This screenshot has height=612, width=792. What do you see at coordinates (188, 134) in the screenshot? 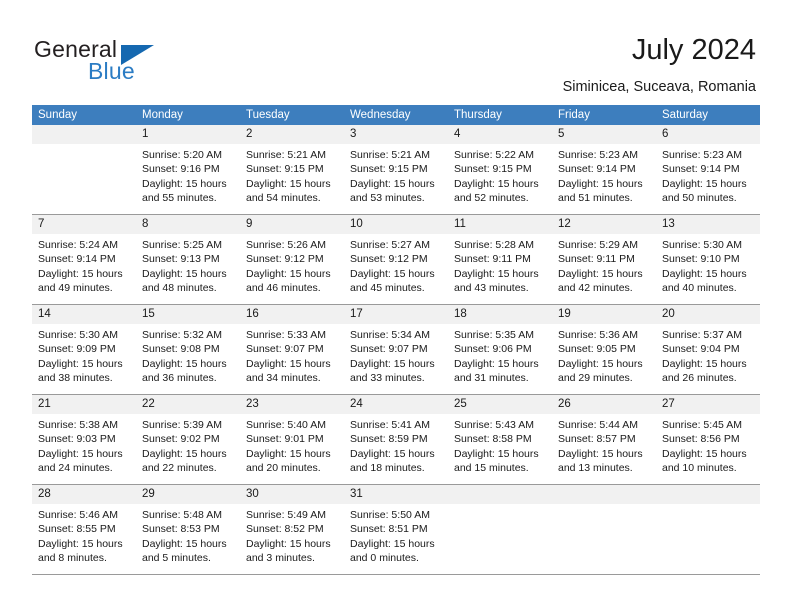
I see `day-number: 1` at bounding box center [188, 134].